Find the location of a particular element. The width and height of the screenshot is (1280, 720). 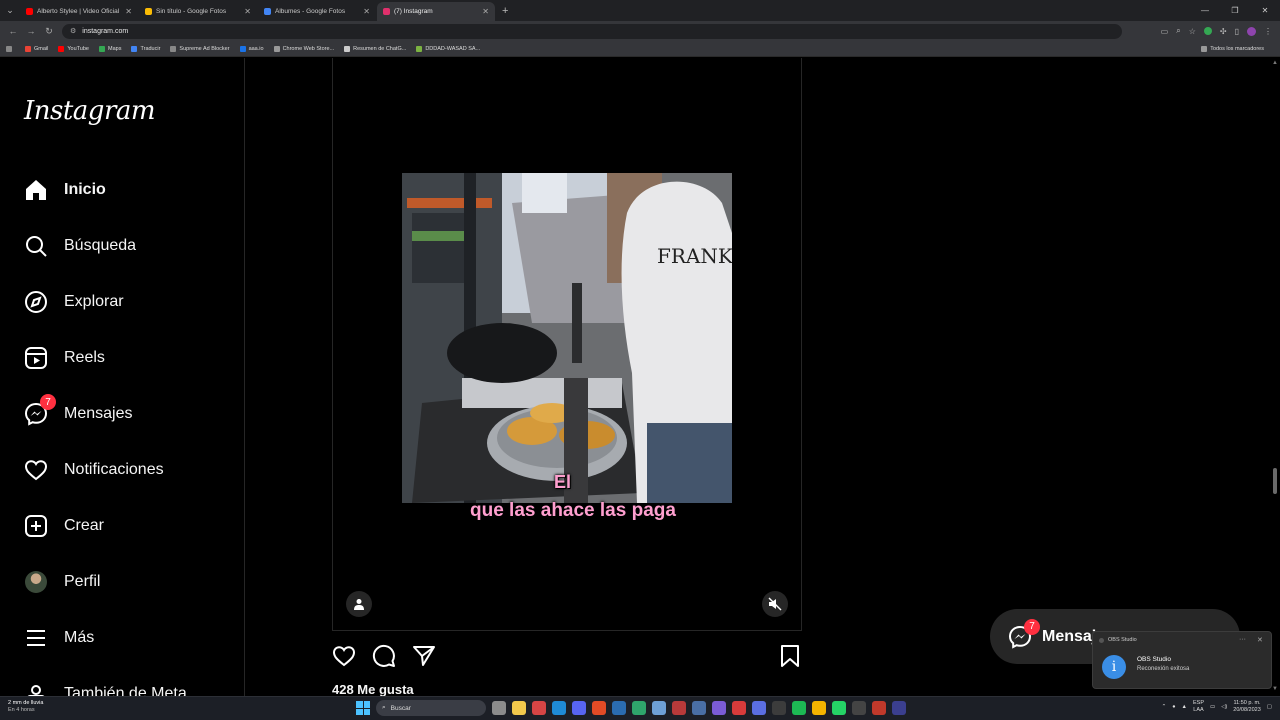

extension-icon is located at coordinates (1207, 31).